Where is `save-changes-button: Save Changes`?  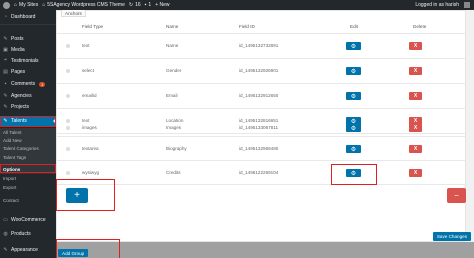
save-changes-button: Save Changes is located at coordinates (451, 236).